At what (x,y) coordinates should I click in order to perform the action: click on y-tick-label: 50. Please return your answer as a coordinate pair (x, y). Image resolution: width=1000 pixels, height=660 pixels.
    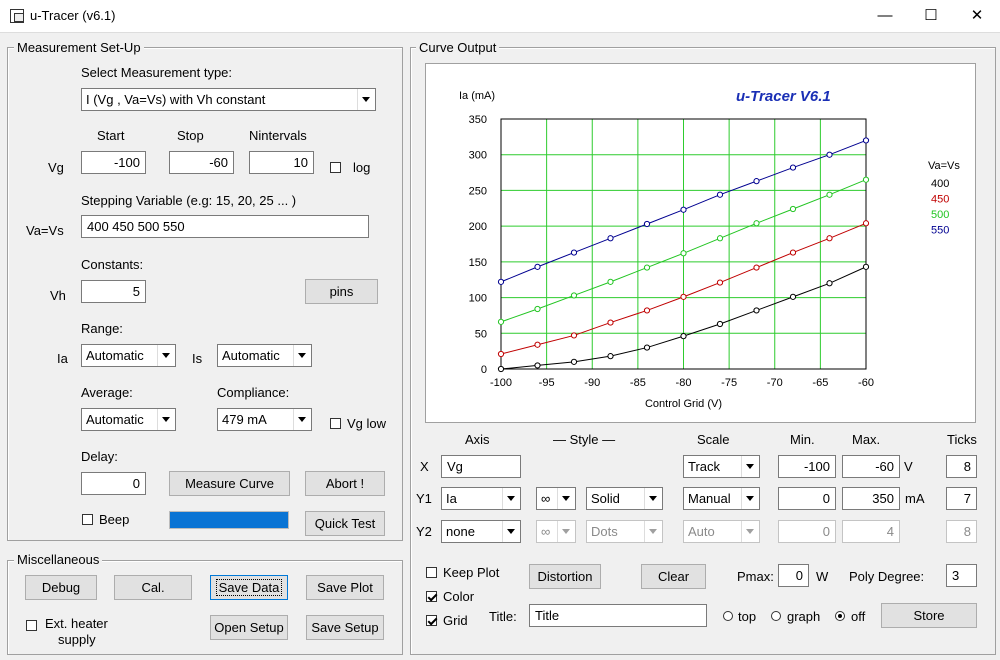
    Looking at the image, I should click on (481, 334).